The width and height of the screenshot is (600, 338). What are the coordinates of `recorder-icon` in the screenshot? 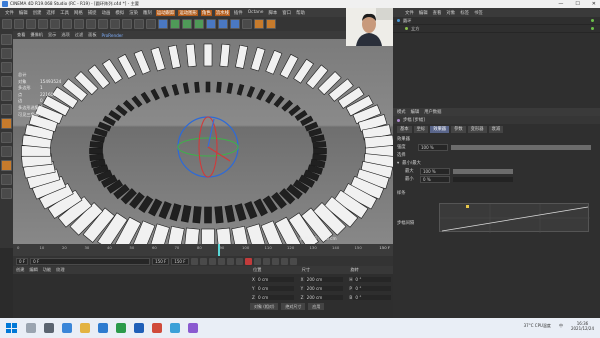 It's located at (157, 328).